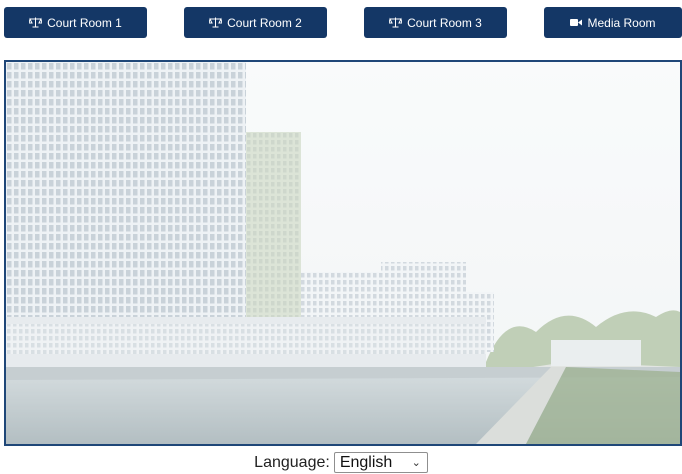 This screenshot has width=682, height=474. I want to click on chevron-down-icon: ⌄, so click(416, 463).